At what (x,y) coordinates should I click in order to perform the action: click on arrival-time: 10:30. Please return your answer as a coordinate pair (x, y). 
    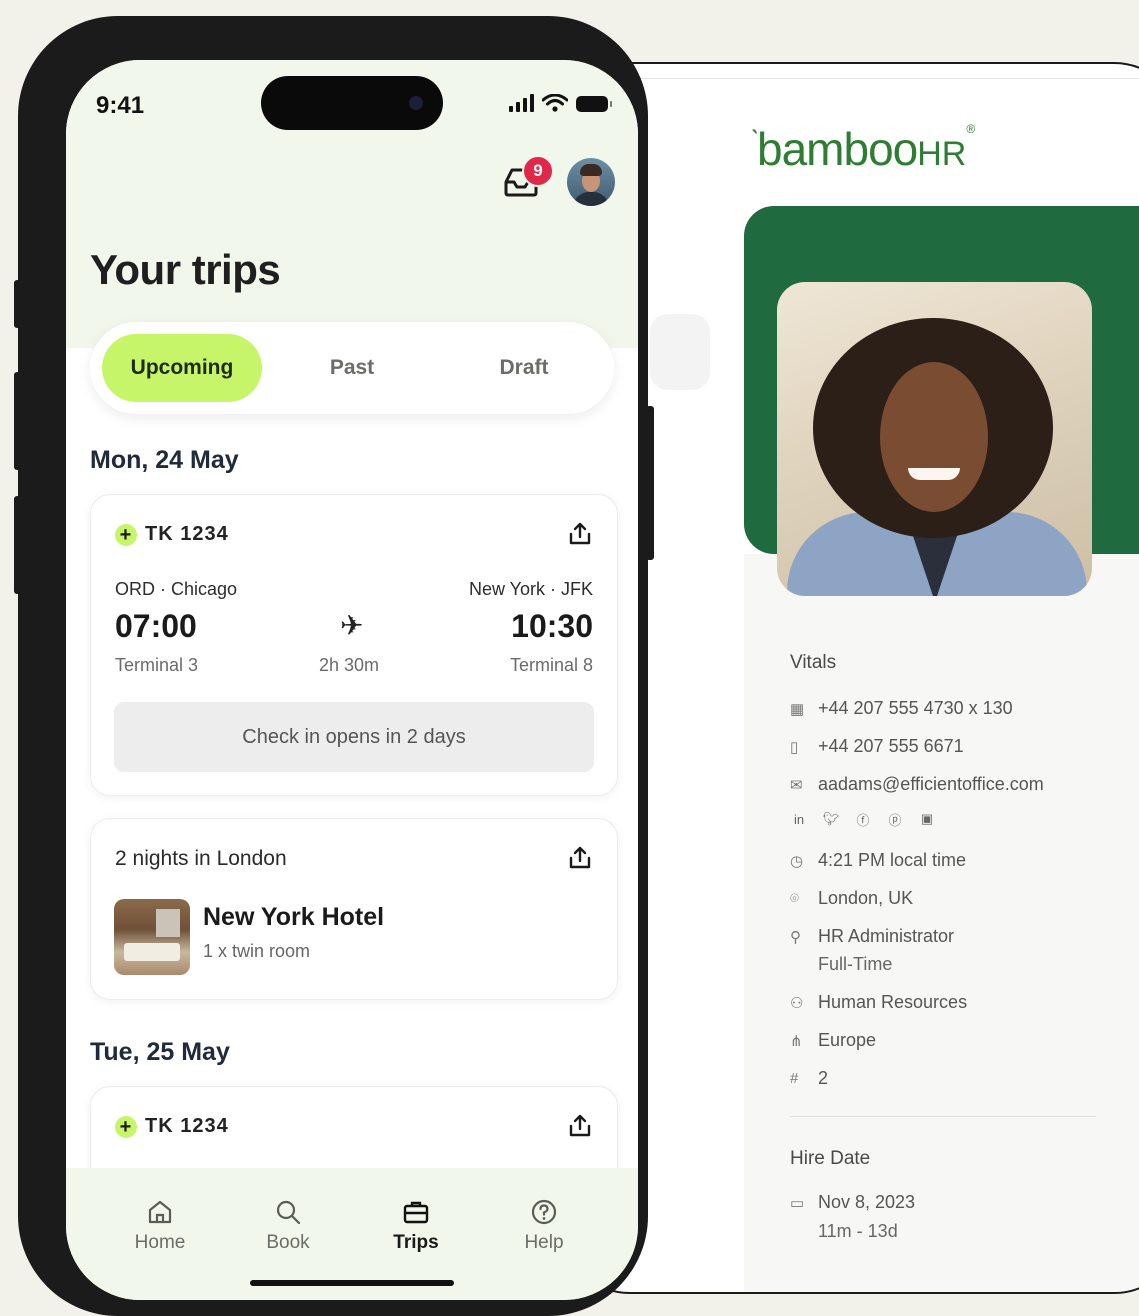
    Looking at the image, I should click on (552, 626).